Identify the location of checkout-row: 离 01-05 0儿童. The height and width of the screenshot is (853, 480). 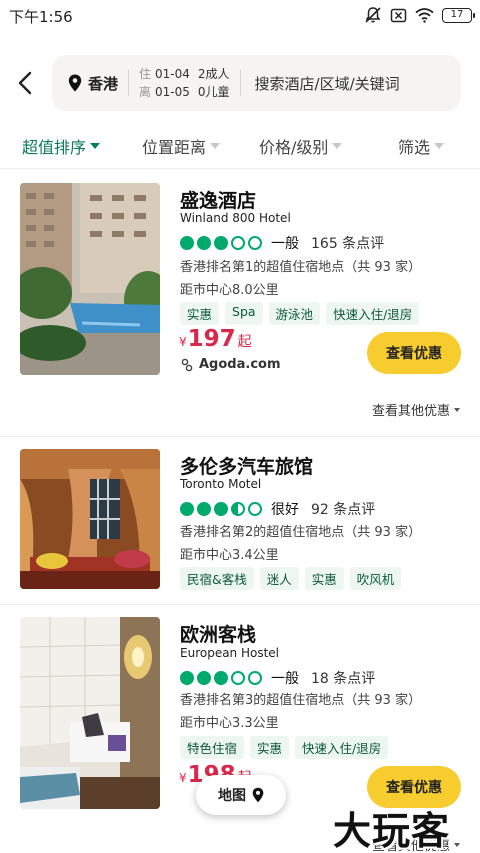
(184, 92).